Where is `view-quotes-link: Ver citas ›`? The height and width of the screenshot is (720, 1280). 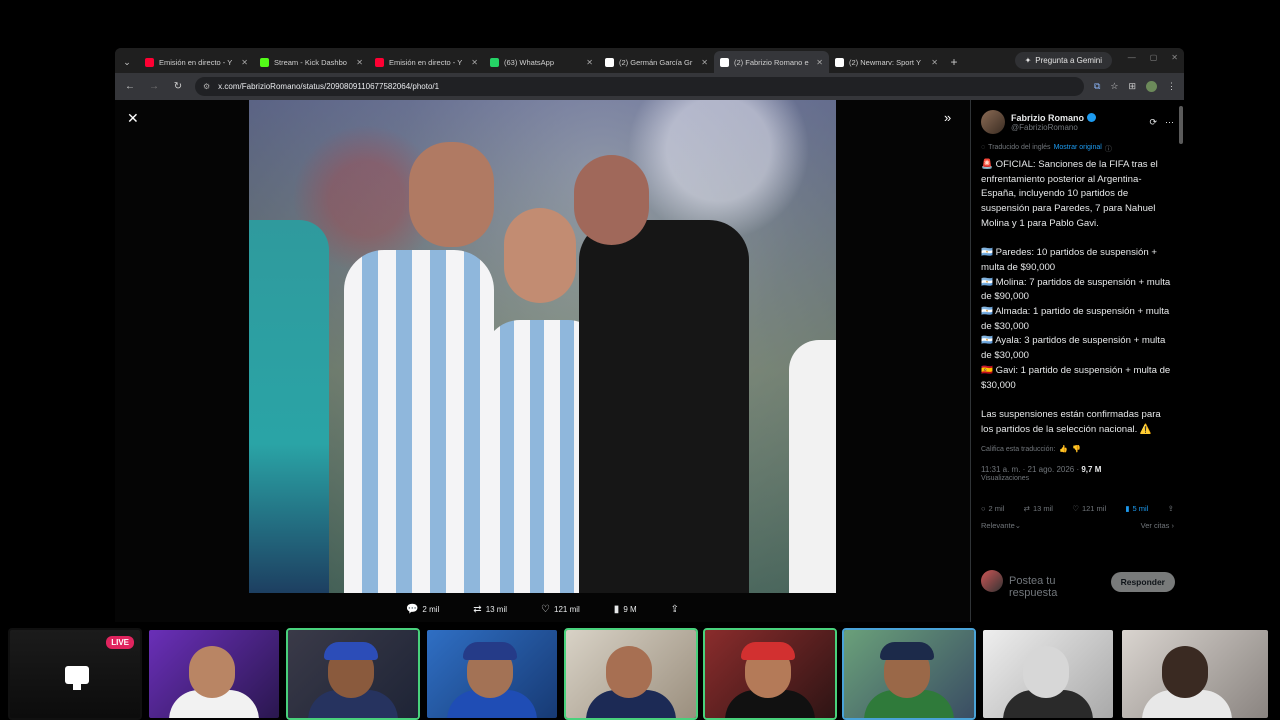
view-quotes-link: Ver citas › is located at coordinates (1157, 525).